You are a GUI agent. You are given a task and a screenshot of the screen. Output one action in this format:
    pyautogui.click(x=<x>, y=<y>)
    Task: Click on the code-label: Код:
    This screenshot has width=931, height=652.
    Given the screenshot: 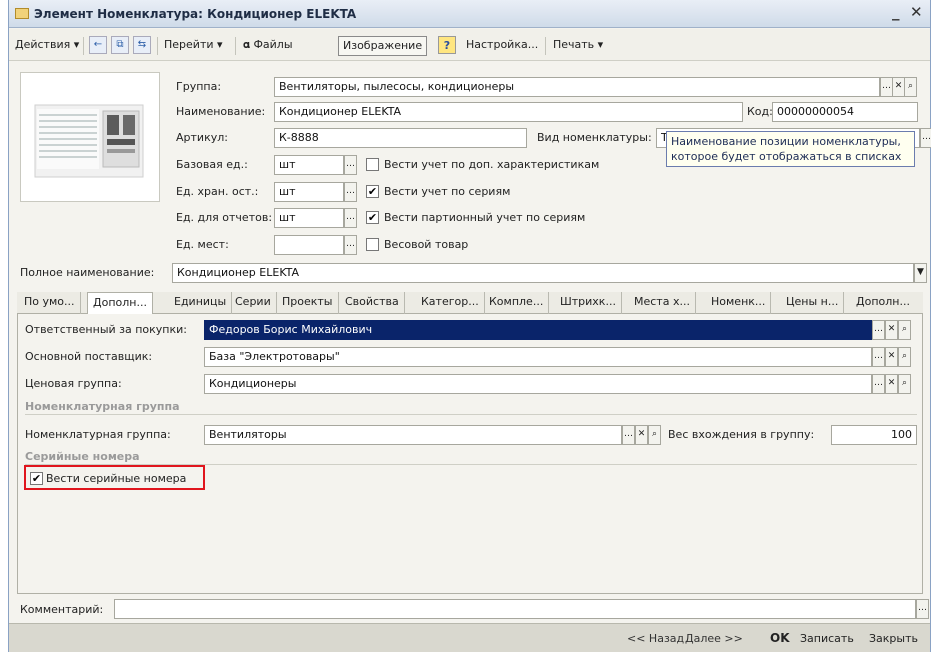 What is the action you would take?
    pyautogui.click(x=760, y=111)
    